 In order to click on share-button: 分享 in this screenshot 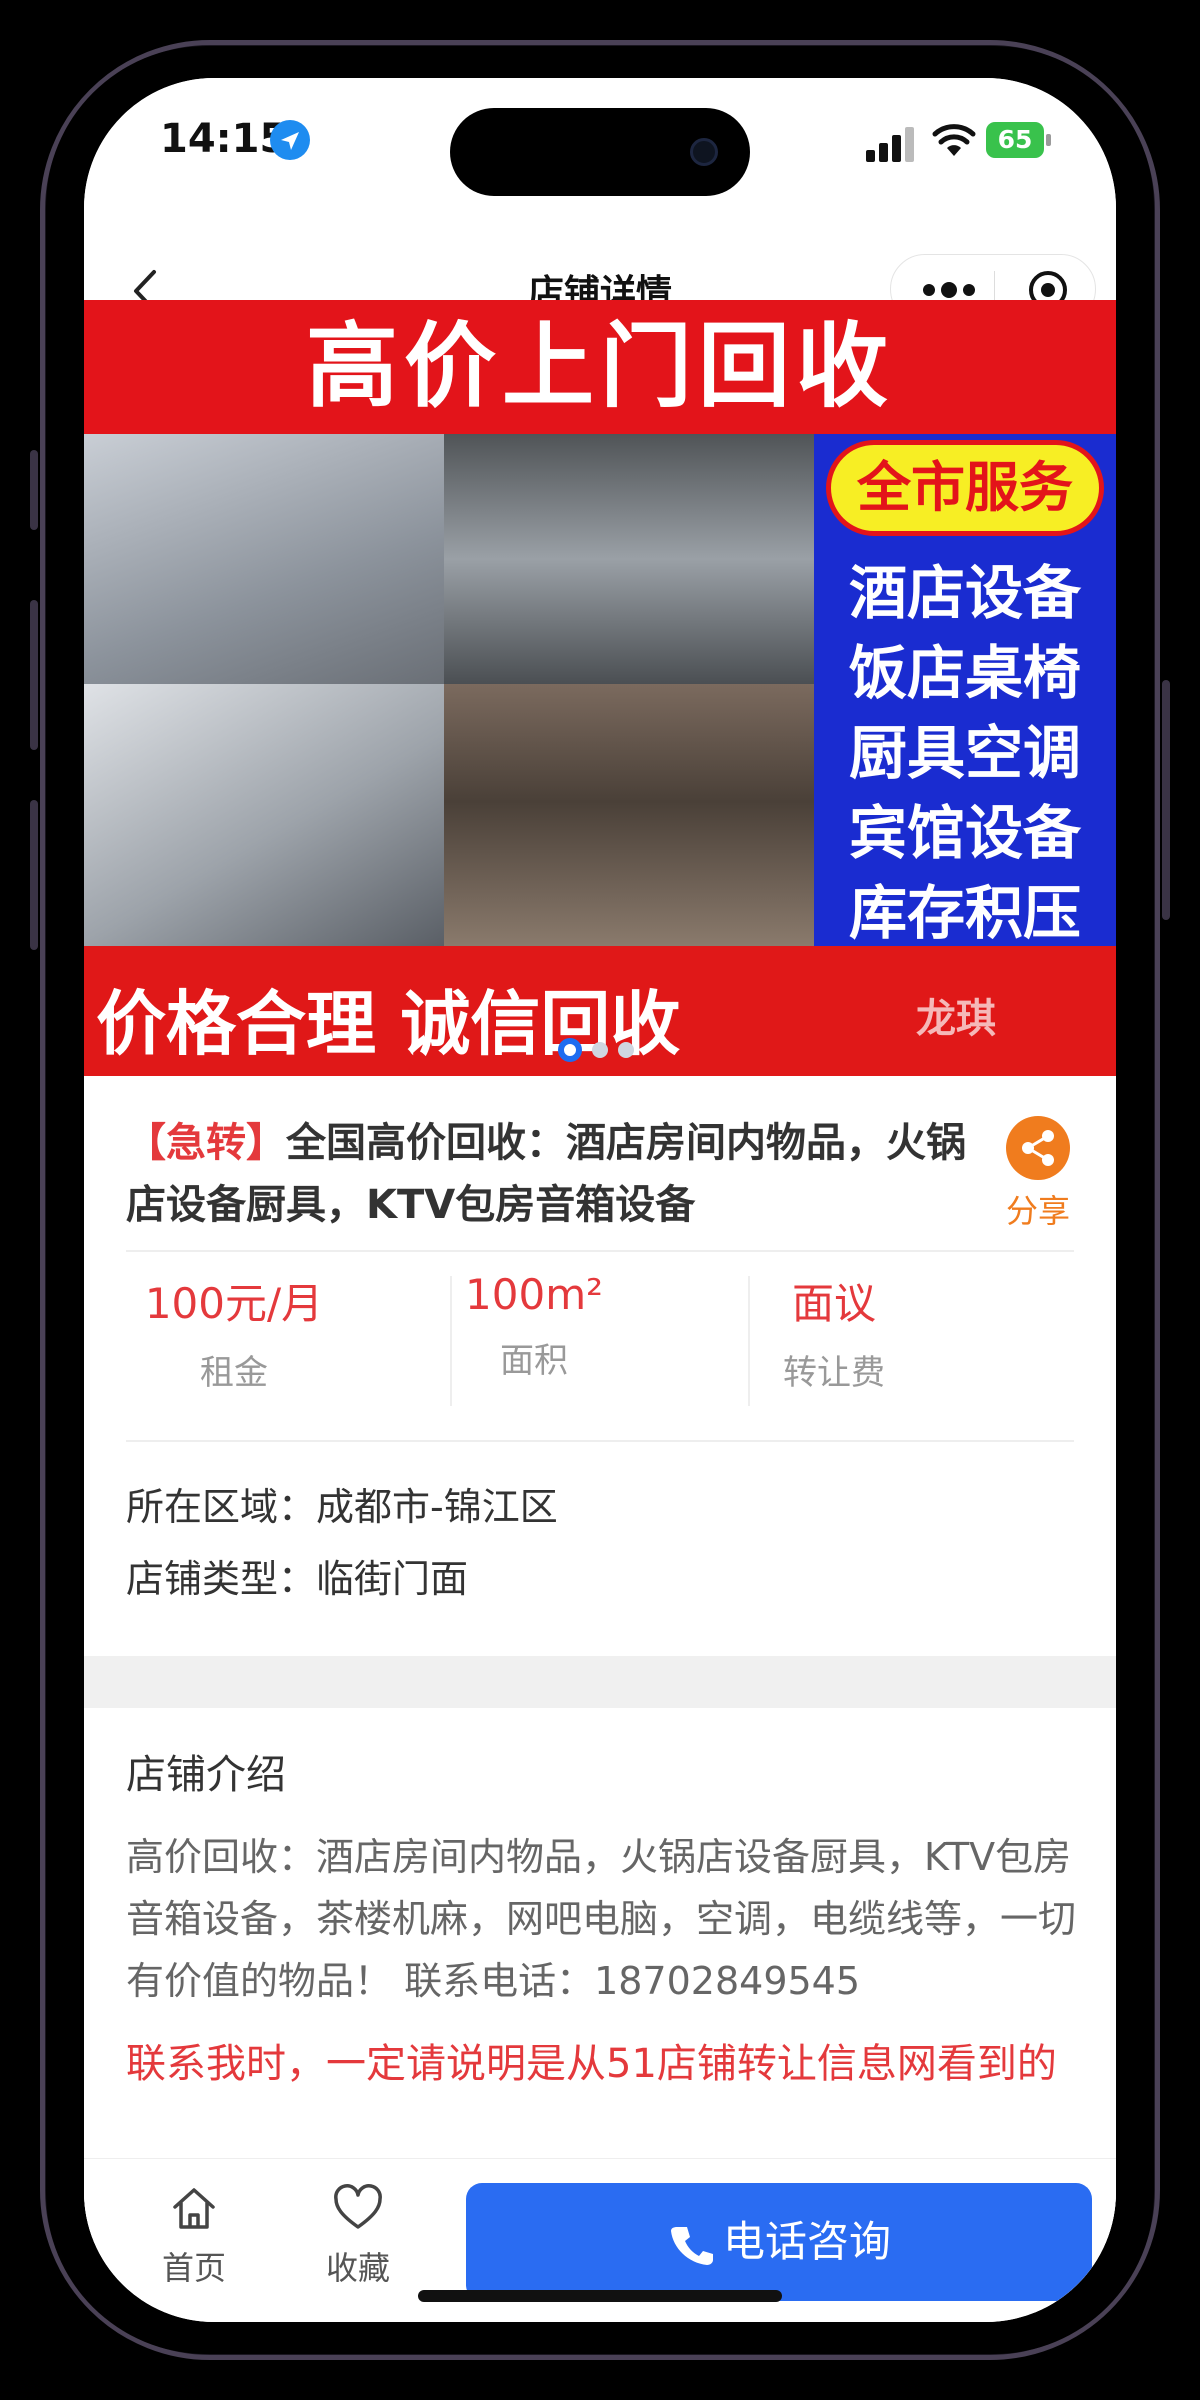, I will do `click(1038, 1174)`.